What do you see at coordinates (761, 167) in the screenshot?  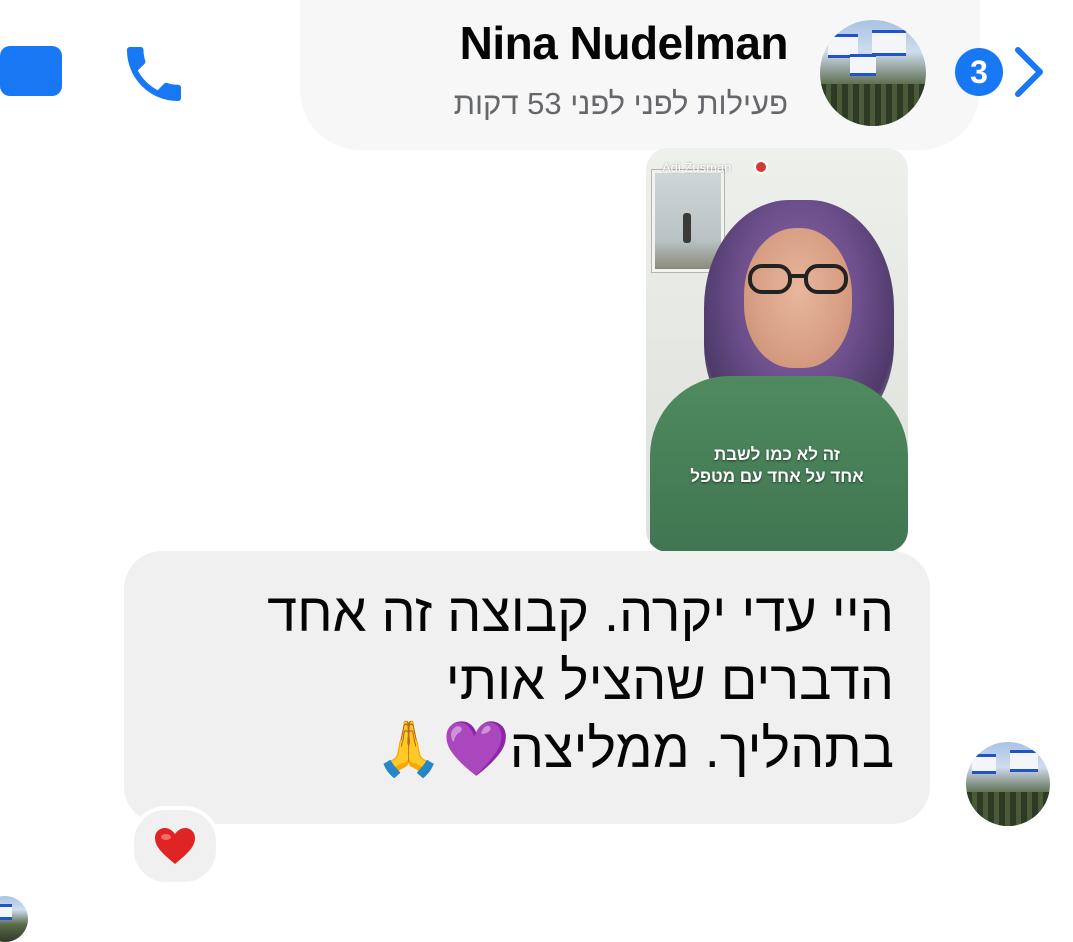 I see `author-avatar-icon` at bounding box center [761, 167].